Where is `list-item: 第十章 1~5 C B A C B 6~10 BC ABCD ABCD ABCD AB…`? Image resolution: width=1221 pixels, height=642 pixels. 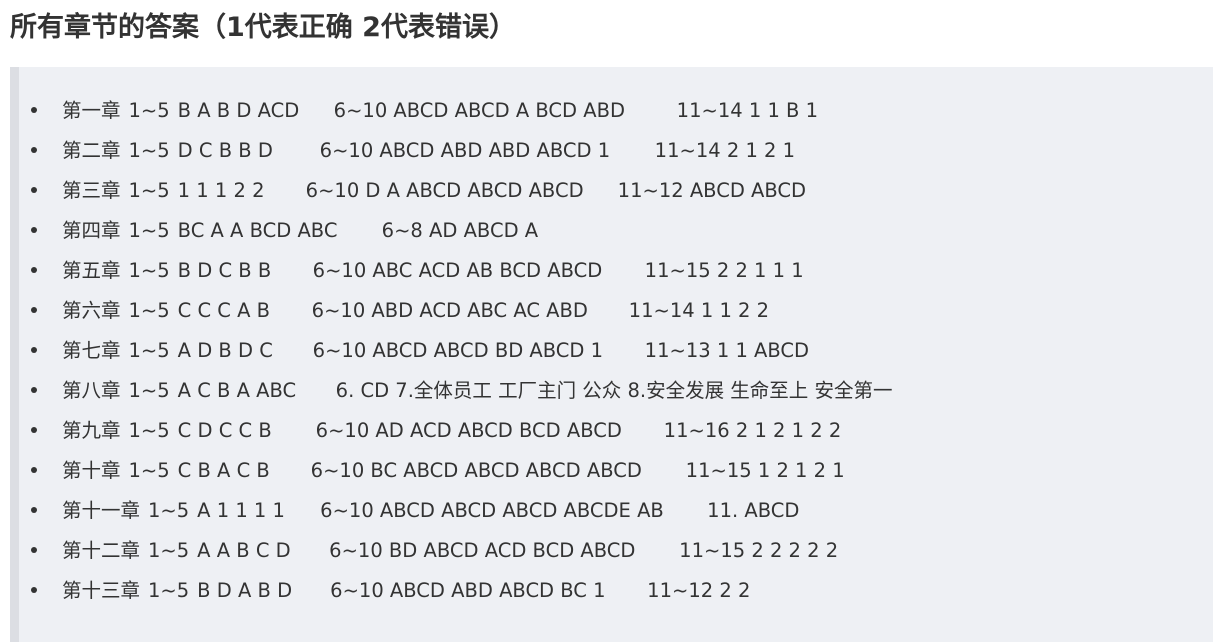 list-item: 第十章 1~5 C B A C B 6~10 BC ABCD ABCD ABCD AB… is located at coordinates (462, 471).